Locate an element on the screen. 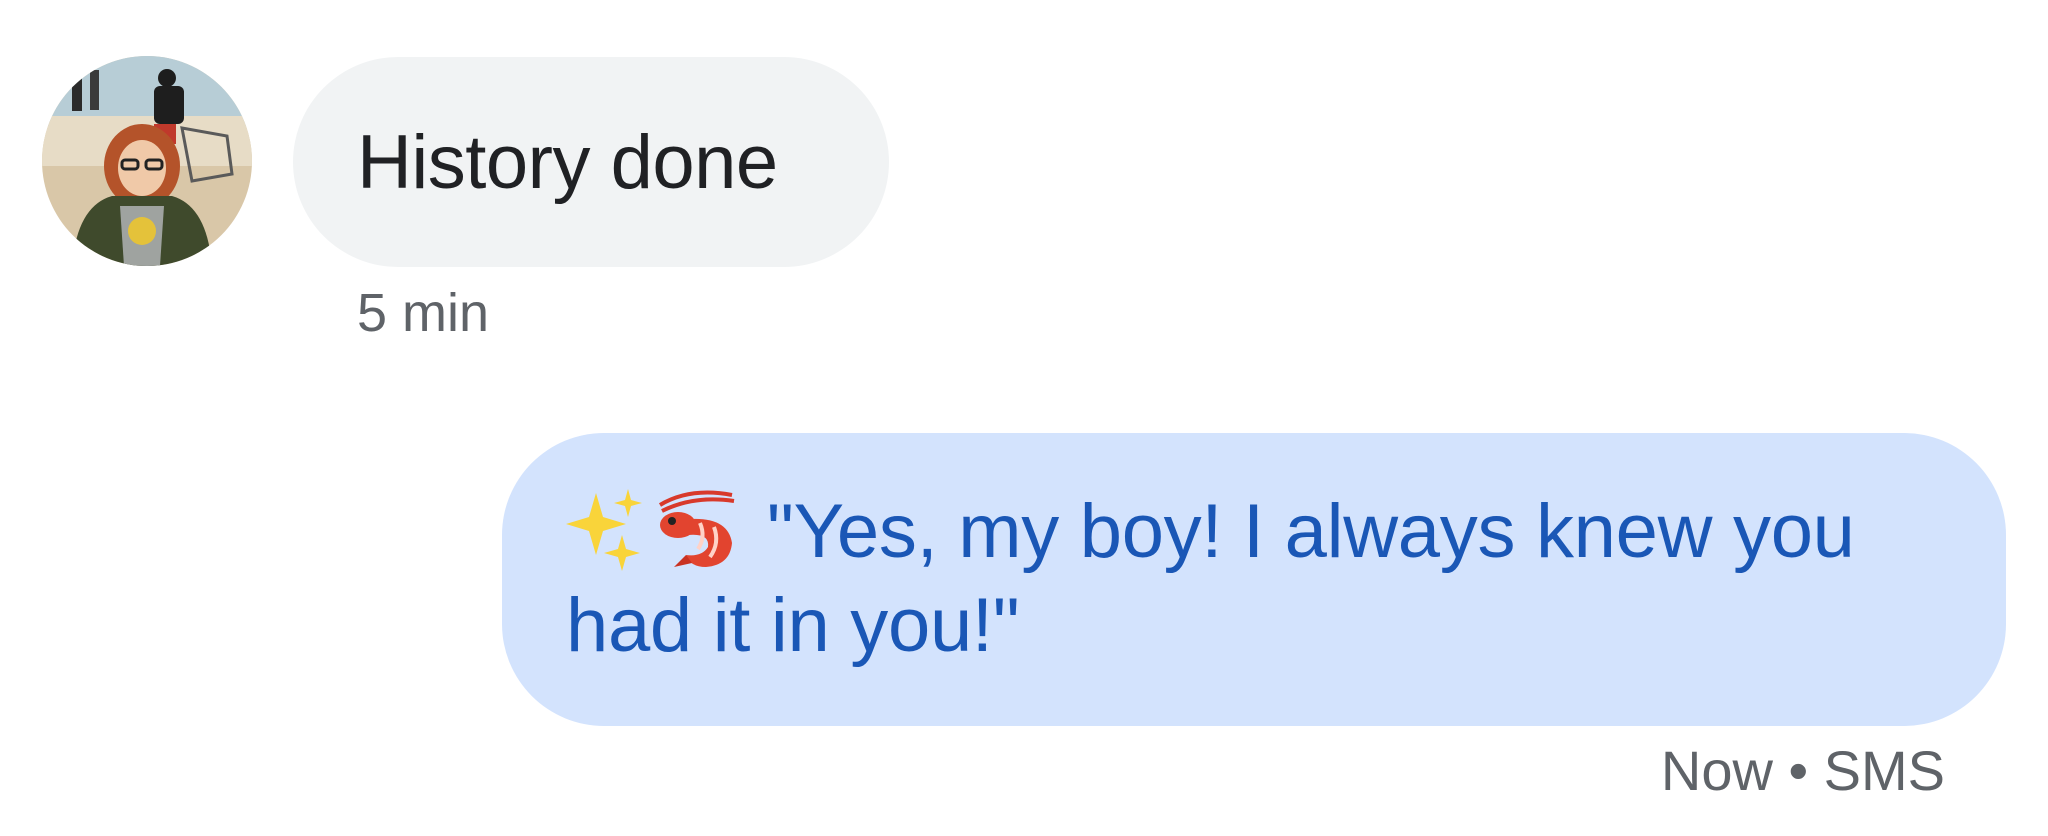 The image size is (2048, 836). incoming-message-bubble: History done is located at coordinates (591, 162).